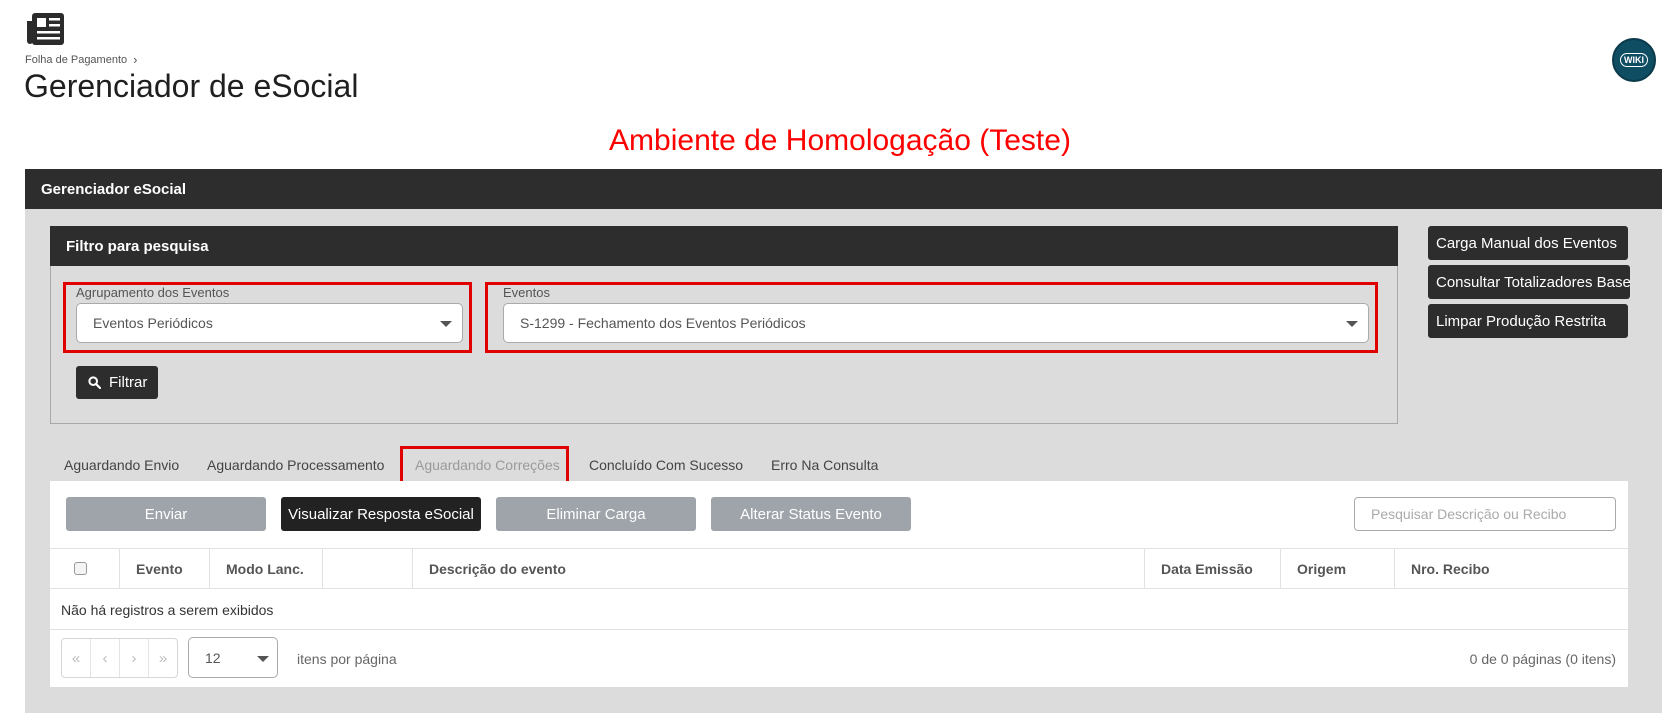 Image resolution: width=1662 pixels, height=721 pixels. Describe the element at coordinates (153, 292) in the screenshot. I see `grouping-label: Agrupamento dos Eventos` at that location.